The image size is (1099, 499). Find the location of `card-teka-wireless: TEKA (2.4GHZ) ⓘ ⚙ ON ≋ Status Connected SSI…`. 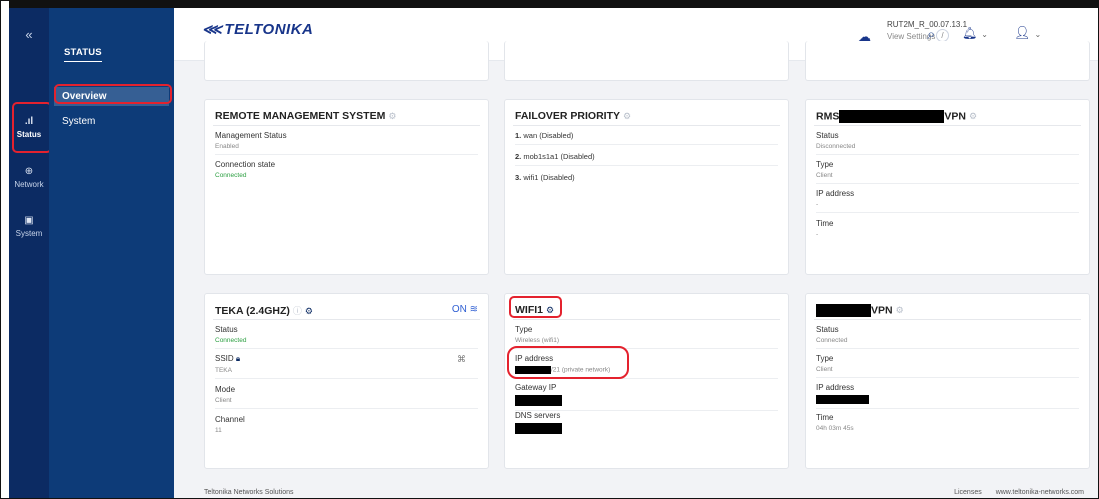

card-teka-wireless: TEKA (2.4GHZ) ⓘ ⚙ ON ≋ Status Connected SSI… is located at coordinates (346, 381).